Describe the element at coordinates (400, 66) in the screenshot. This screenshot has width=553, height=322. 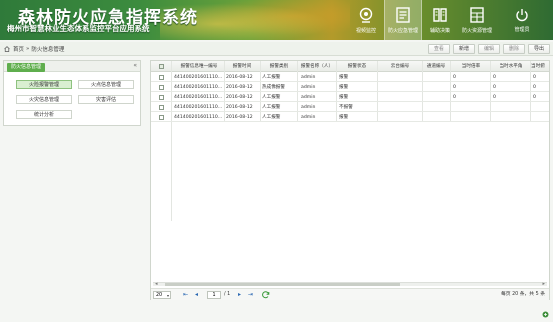
I see `column-header: 云台编号` at that location.